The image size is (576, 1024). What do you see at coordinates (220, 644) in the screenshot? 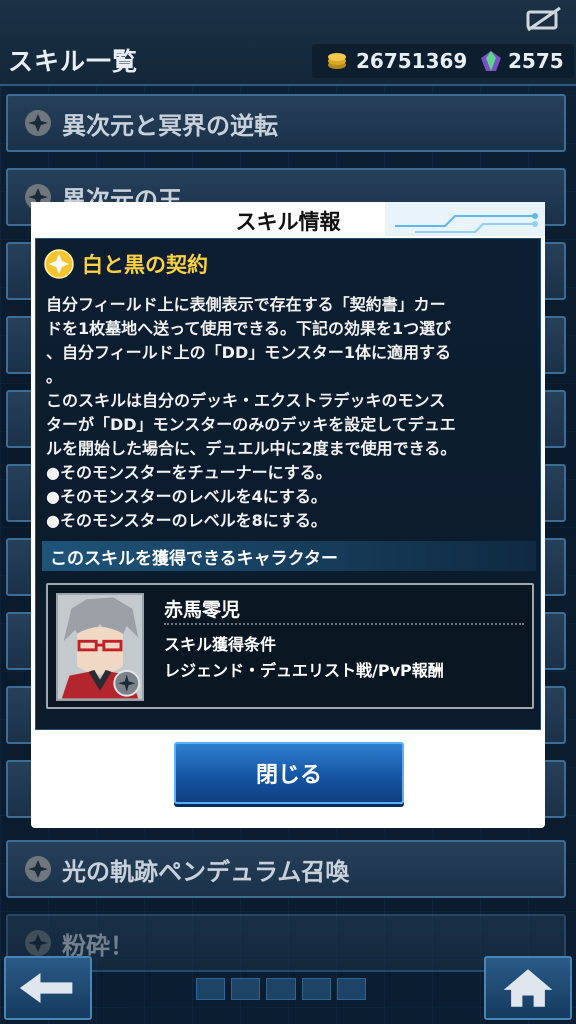
I see `acquire-condition-label: スキル獲得条件` at bounding box center [220, 644].